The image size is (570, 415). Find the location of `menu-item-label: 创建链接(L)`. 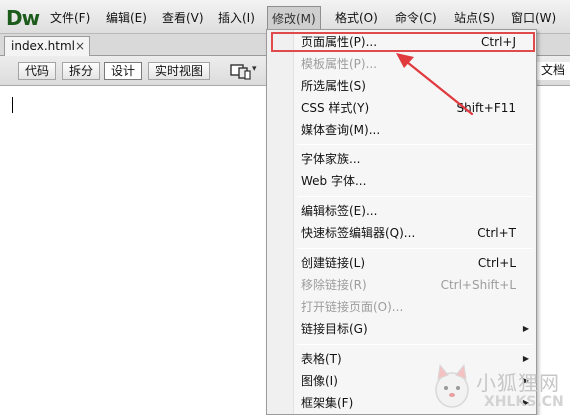

menu-item-label: 创建链接(L) is located at coordinates (333, 263).